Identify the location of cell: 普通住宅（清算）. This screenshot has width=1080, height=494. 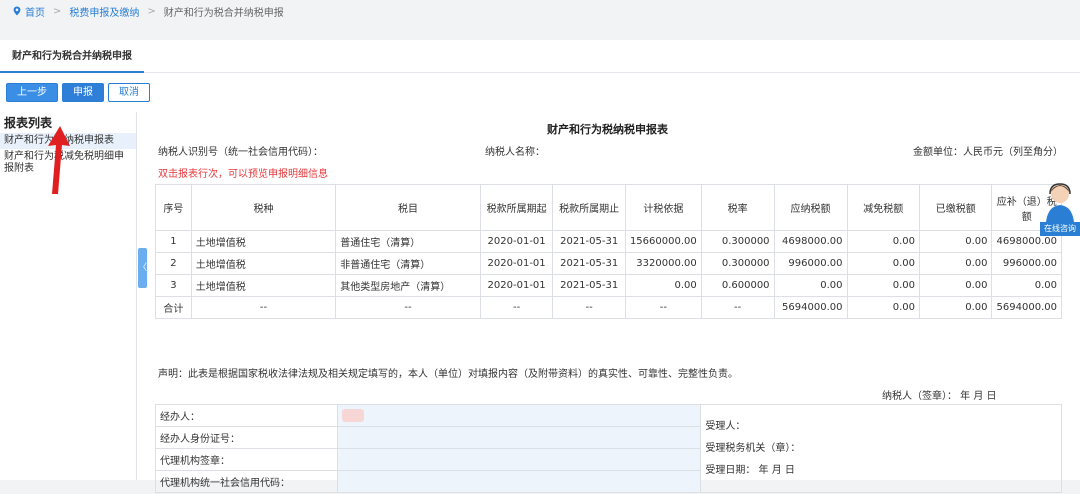
(408, 241).